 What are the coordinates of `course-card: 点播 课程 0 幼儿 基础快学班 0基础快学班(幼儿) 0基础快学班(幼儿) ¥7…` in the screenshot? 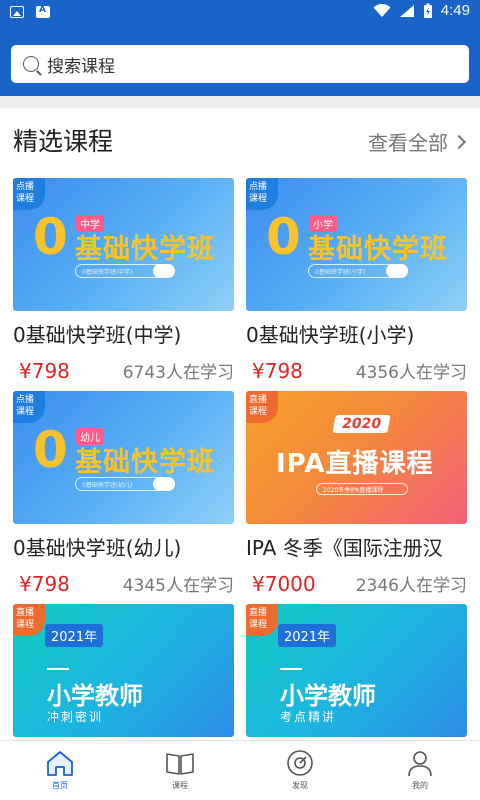 It's located at (123, 493).